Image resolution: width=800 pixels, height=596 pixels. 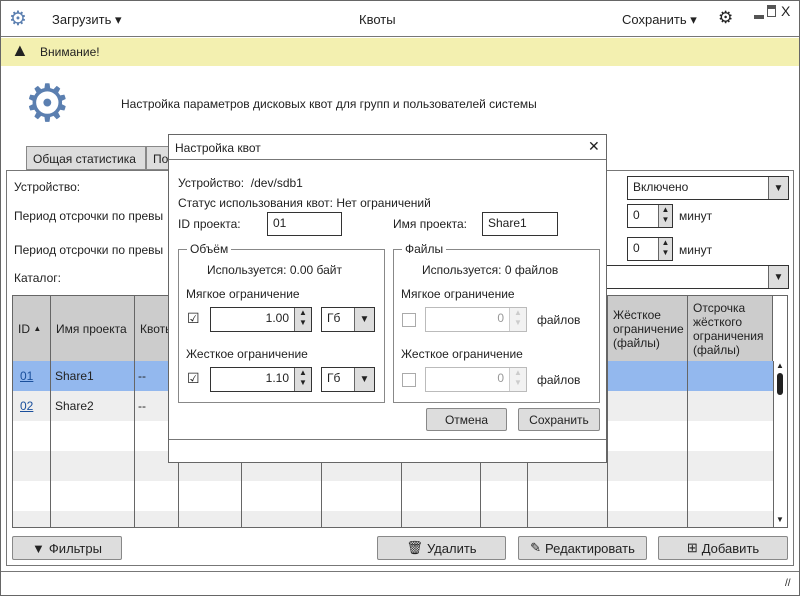 I want to click on plus-icon: ⊞, so click(x=692, y=547).